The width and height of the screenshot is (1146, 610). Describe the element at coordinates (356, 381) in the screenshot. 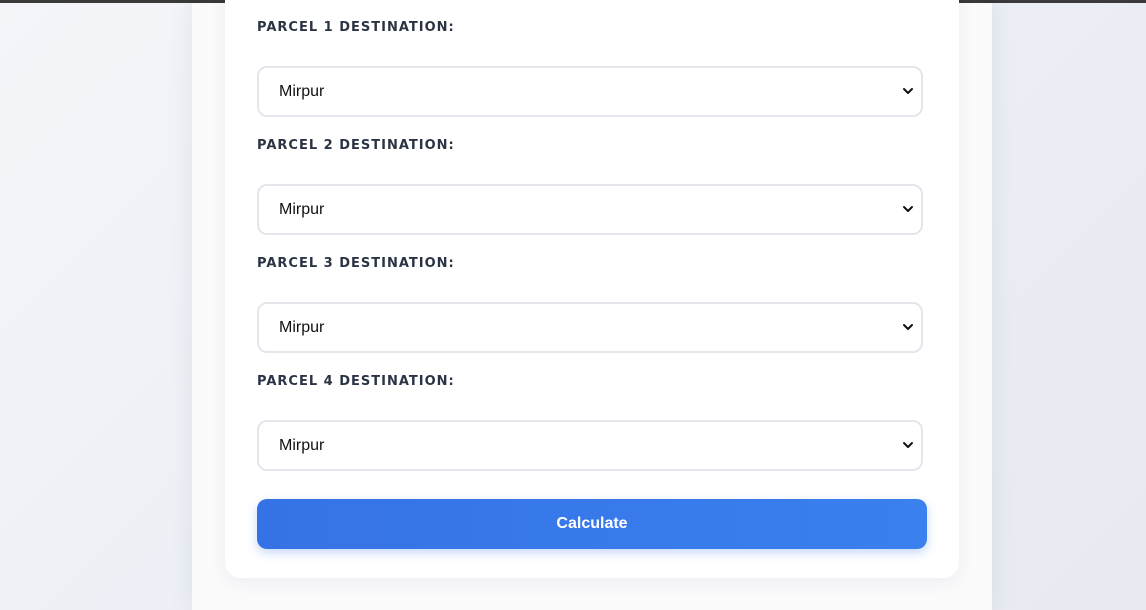

I see `parcel-4-label: PARCEL 4 DESTINATION:` at that location.